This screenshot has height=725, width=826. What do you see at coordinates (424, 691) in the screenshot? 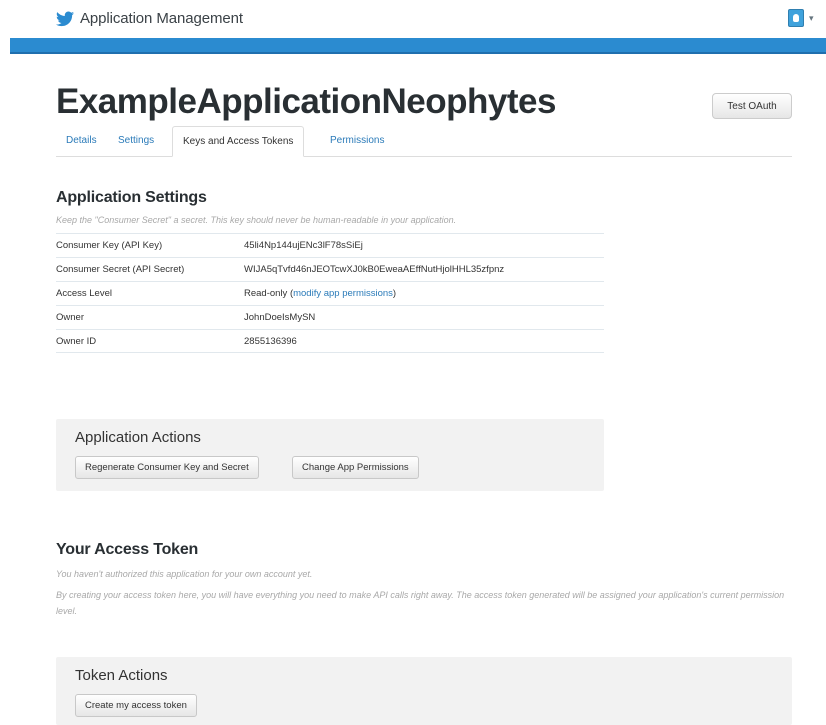
I see `token-actions-panel: Token Actions Create my access token` at bounding box center [424, 691].